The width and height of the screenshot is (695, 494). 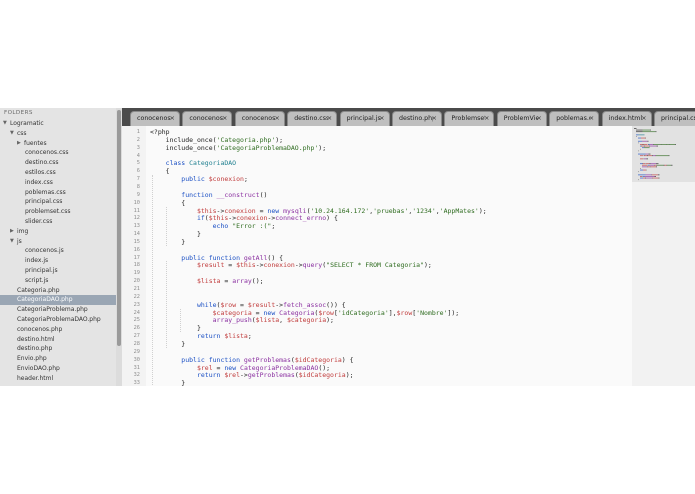 I want to click on file-item: conocenos.php, so click(x=58, y=330).